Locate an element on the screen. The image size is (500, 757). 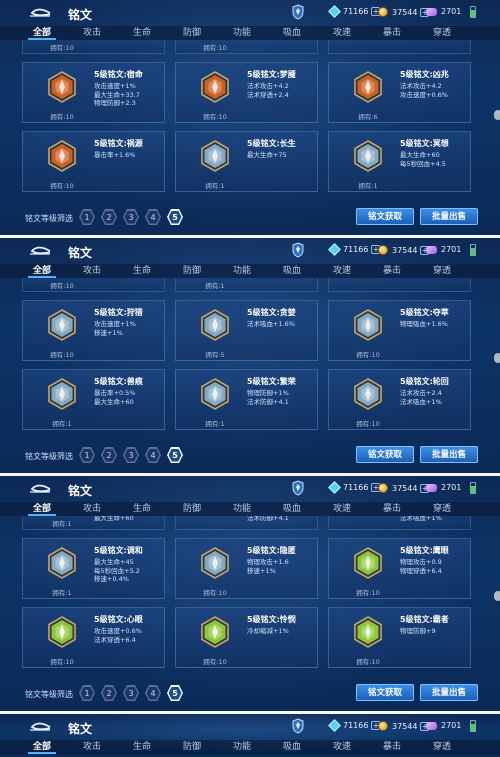
inscription-card: 5级铭文:繁荣 物理防御+1% 法术防御+4.1 拥有:1 is located at coordinates (246, 399).